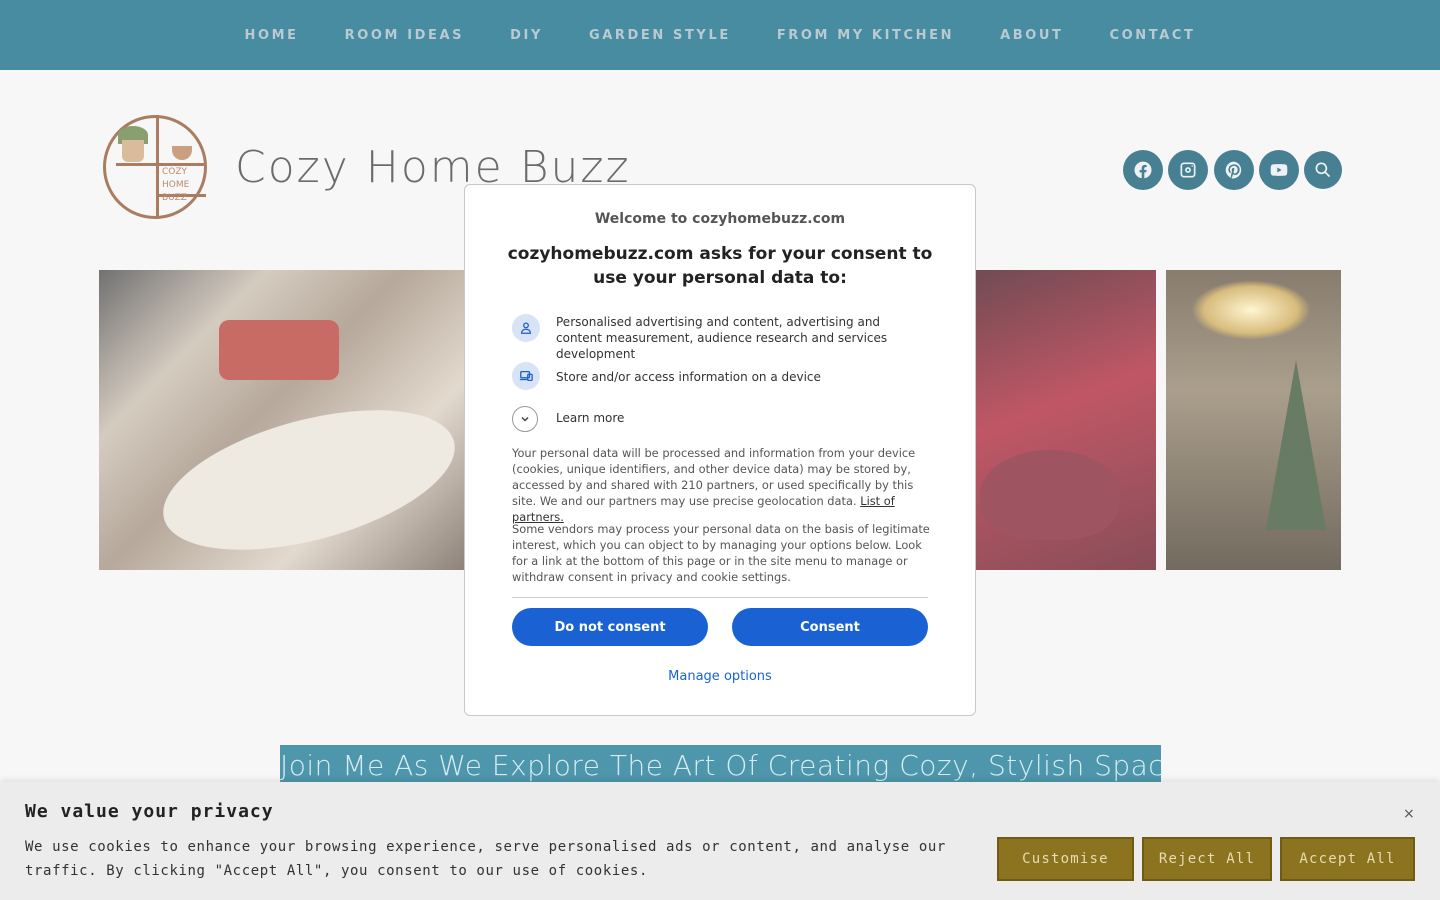 The height and width of the screenshot is (900, 1440). Describe the element at coordinates (662, 420) in the screenshot. I see `learn-more-toggle: Learn more` at that location.